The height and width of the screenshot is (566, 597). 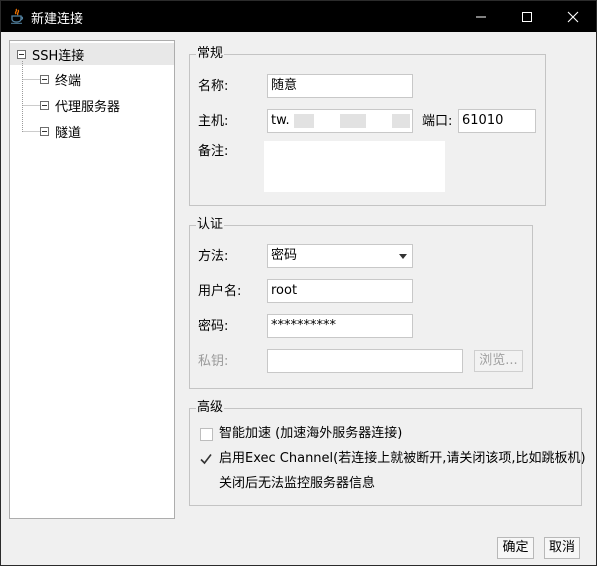 What do you see at coordinates (58, 56) in the screenshot?
I see `tree-item-label: SSH连接` at bounding box center [58, 56].